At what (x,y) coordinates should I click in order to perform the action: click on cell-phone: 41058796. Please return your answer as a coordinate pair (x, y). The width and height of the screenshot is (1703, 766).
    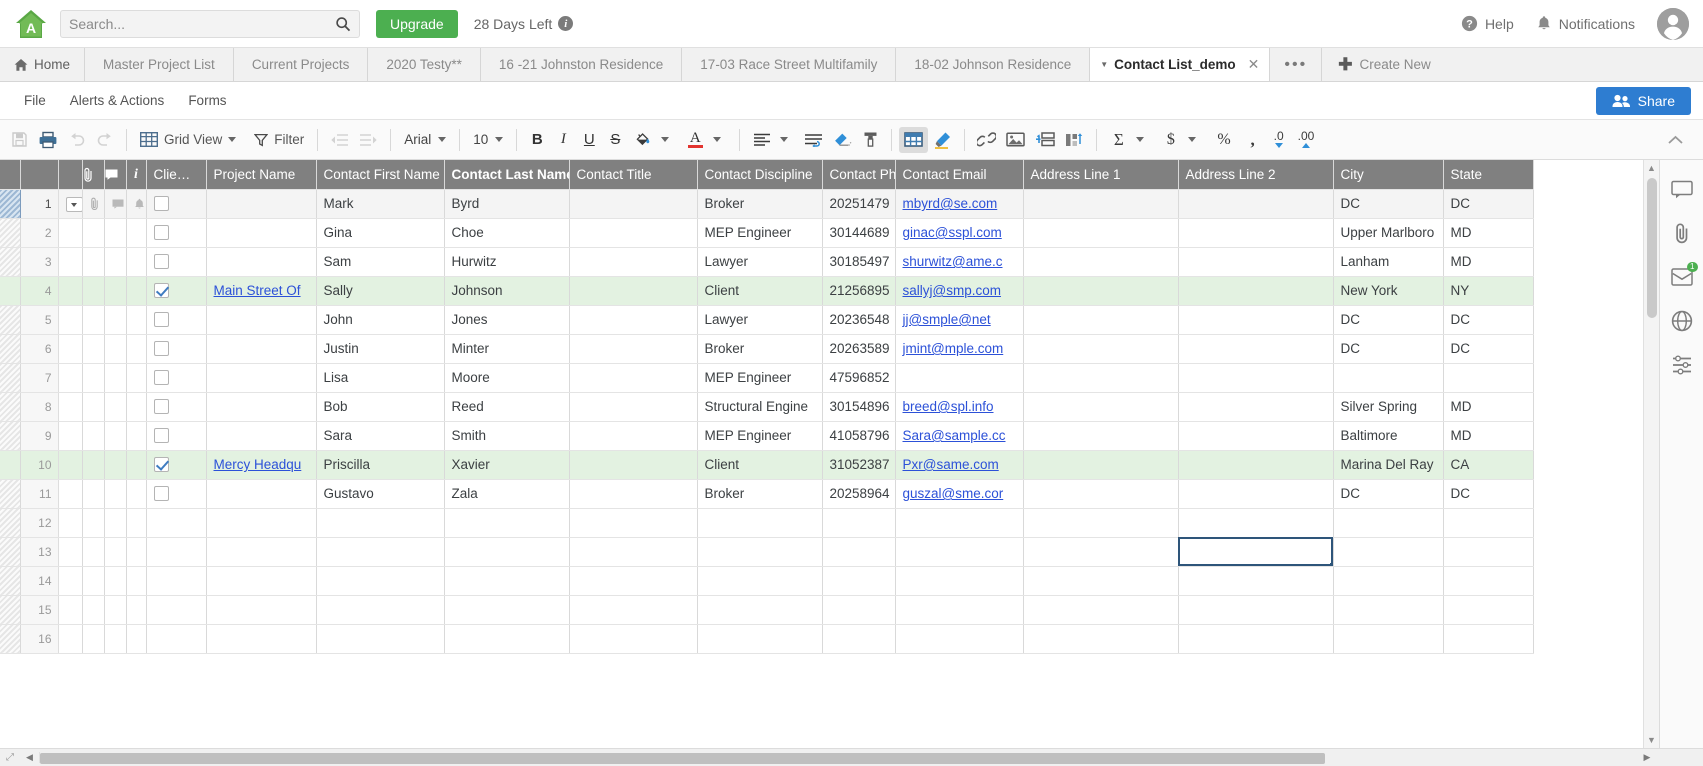
    Looking at the image, I should click on (859, 436).